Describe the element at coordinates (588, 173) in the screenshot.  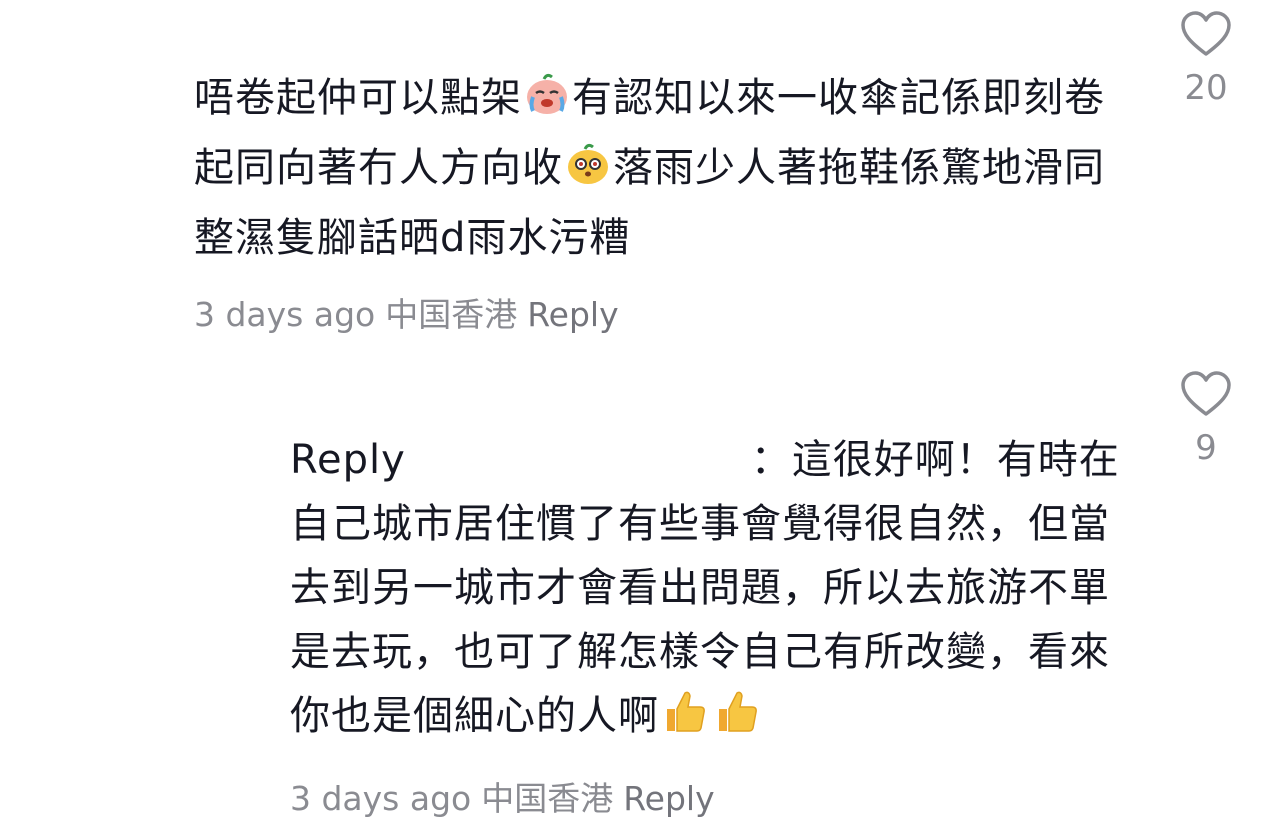
I see `surprised-face-emoji-icon` at that location.